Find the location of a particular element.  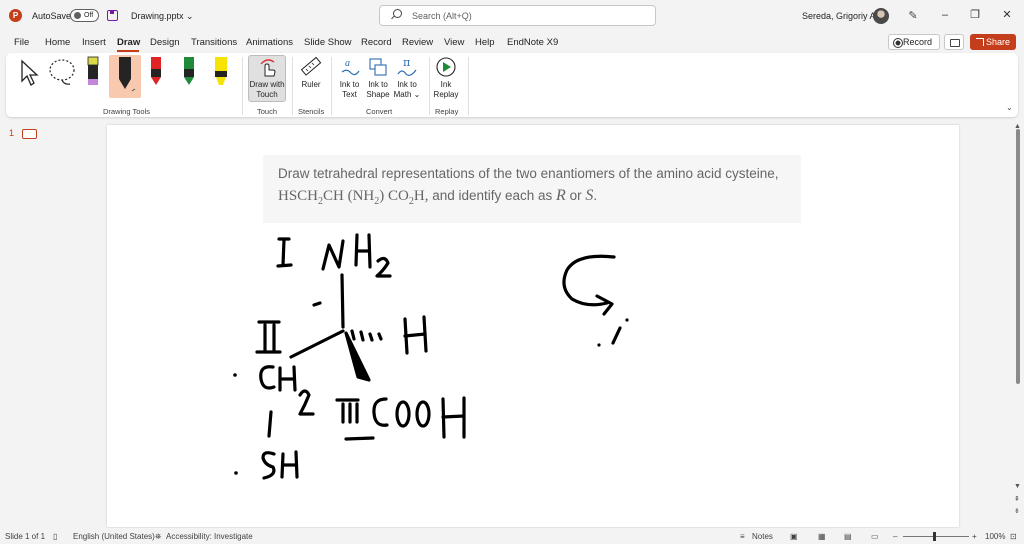

search-placeholder: Search (Alt+Q) is located at coordinates (442, 16).